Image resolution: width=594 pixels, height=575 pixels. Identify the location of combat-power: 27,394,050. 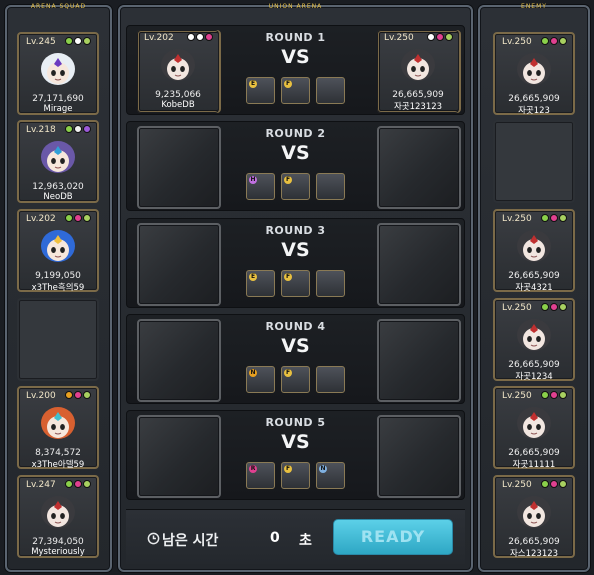
(58, 542).